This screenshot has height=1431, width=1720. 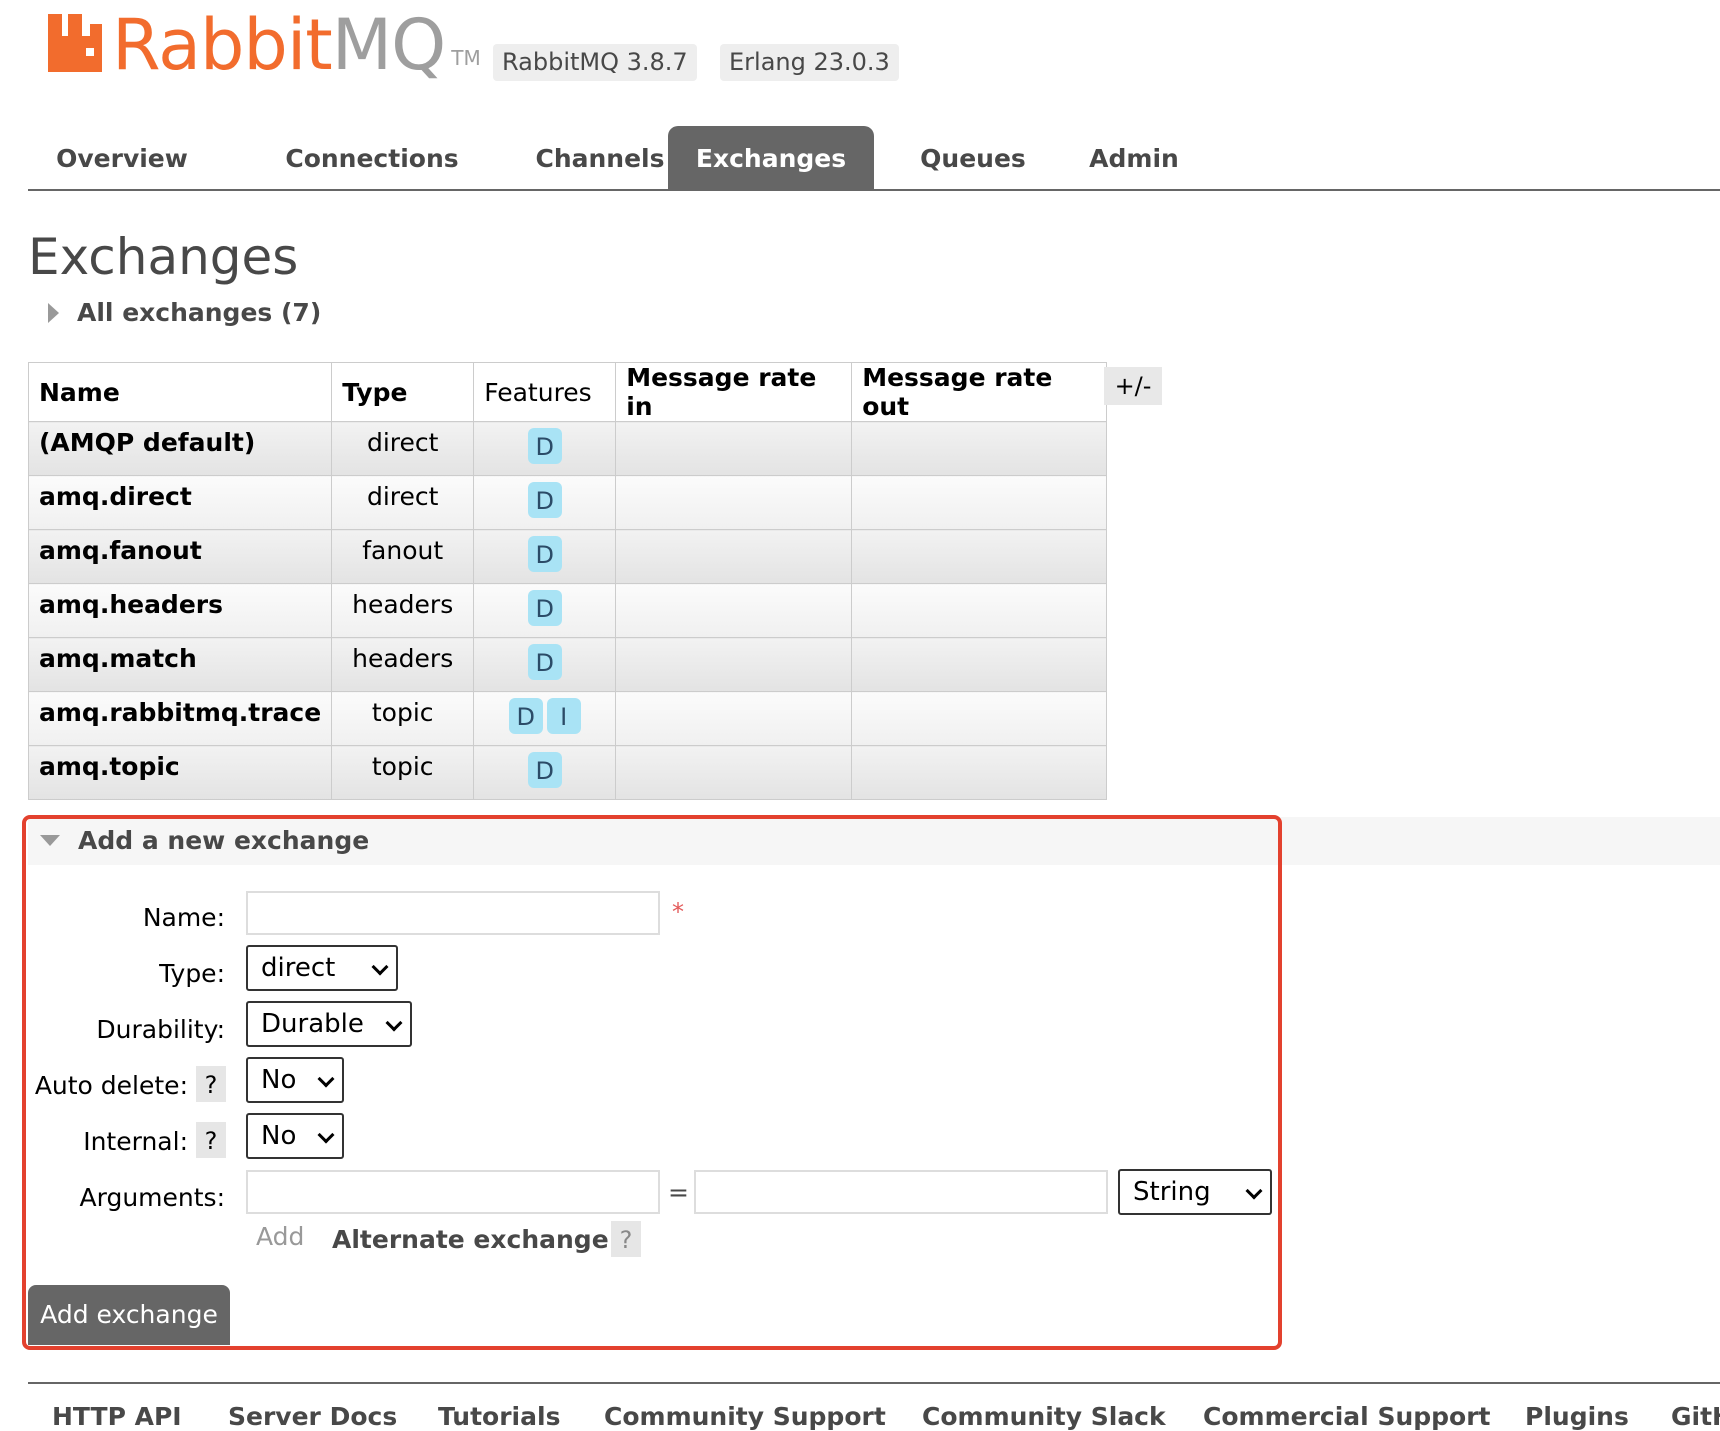 What do you see at coordinates (595, 62) in the screenshot?
I see `rabbitmq-version-badge: RabbitMQ 3.8.7` at bounding box center [595, 62].